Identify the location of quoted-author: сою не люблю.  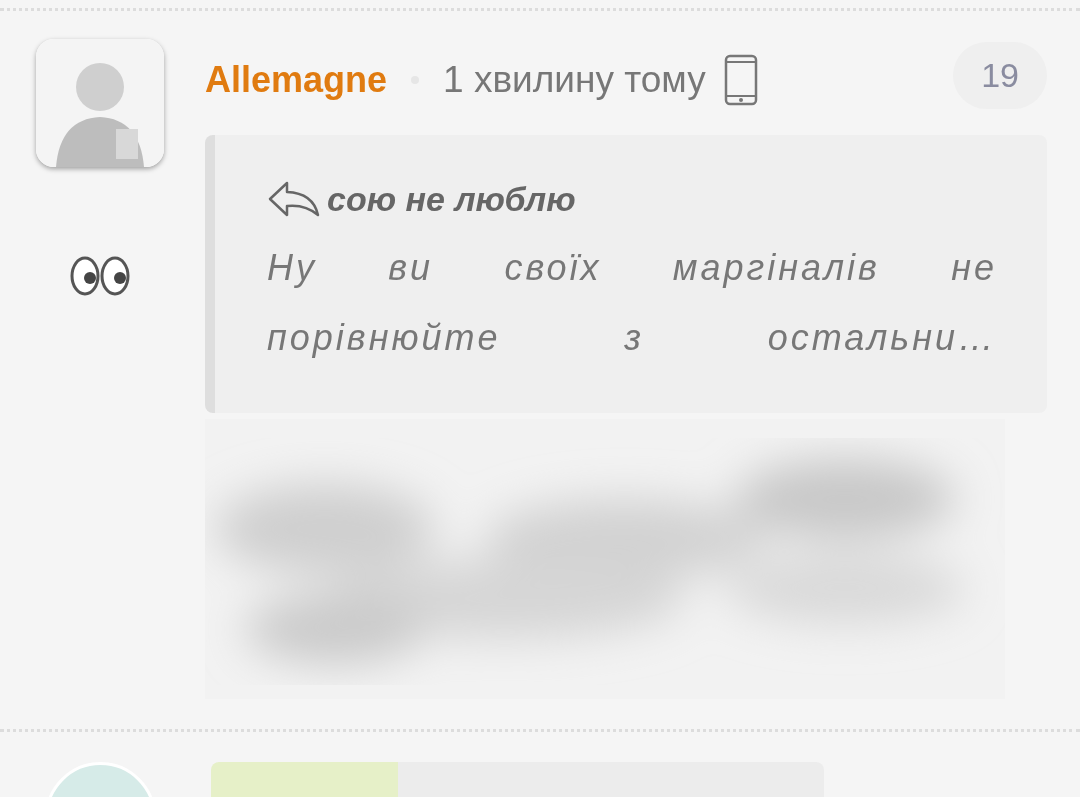
(451, 199).